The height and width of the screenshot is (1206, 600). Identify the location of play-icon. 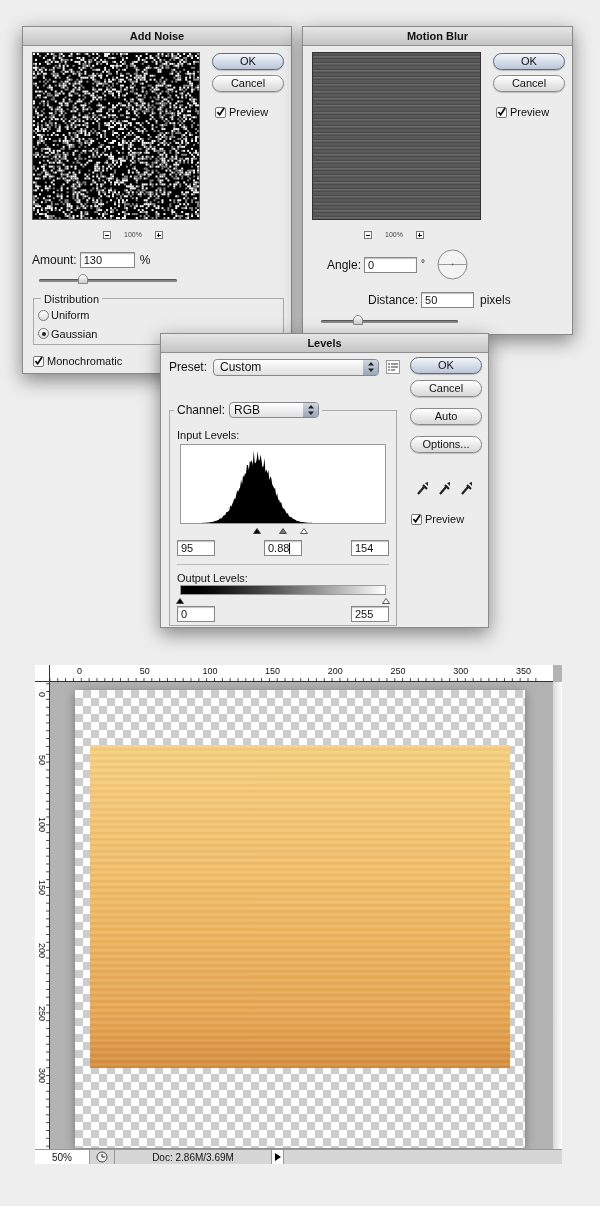
(277, 1157).